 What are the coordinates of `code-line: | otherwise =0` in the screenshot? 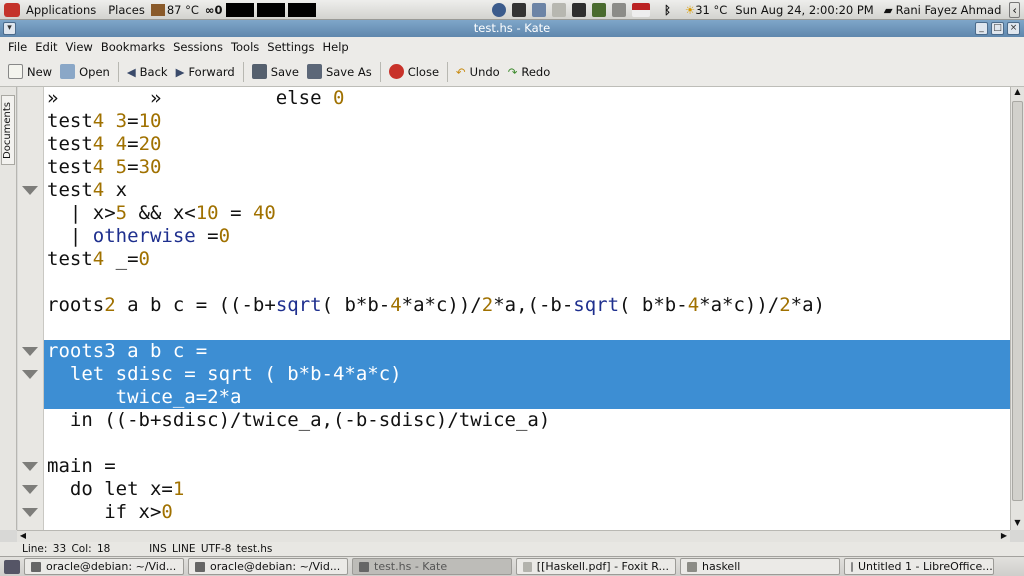 It's located at (138, 236).